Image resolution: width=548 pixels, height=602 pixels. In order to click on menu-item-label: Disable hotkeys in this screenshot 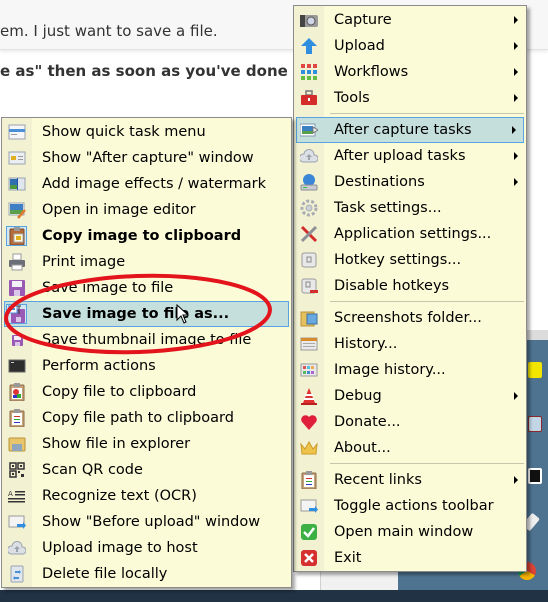, I will do `click(392, 286)`.